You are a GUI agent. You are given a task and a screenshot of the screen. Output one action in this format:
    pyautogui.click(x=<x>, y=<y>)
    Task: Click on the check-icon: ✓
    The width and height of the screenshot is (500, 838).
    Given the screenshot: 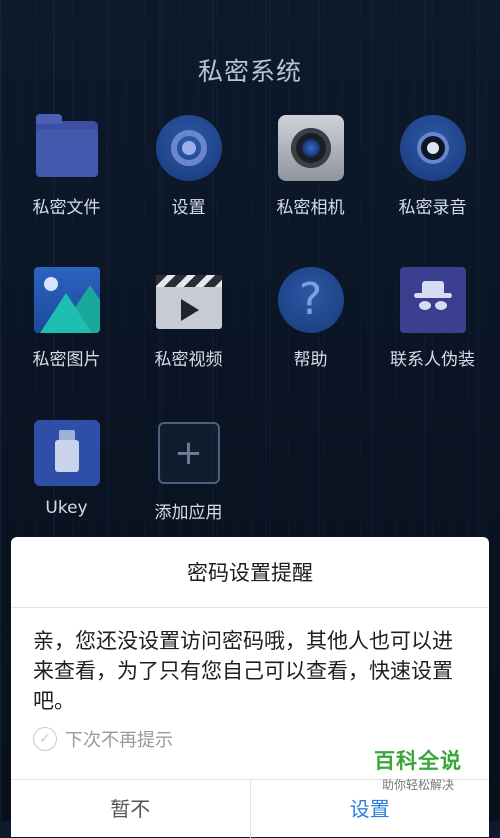 What is the action you would take?
    pyautogui.click(x=45, y=739)
    